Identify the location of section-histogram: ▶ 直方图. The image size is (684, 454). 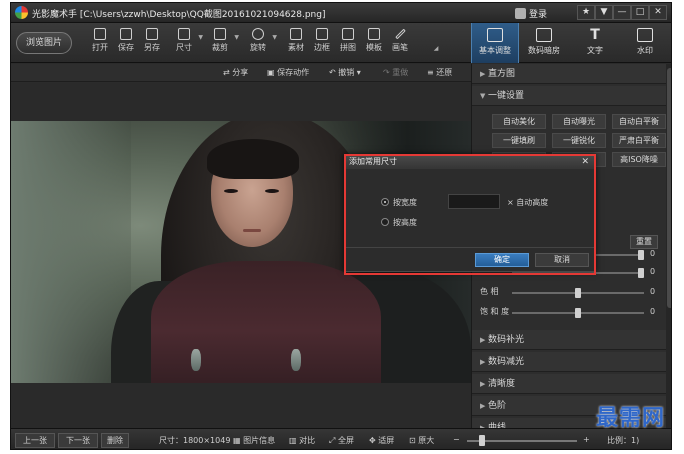
(569, 74).